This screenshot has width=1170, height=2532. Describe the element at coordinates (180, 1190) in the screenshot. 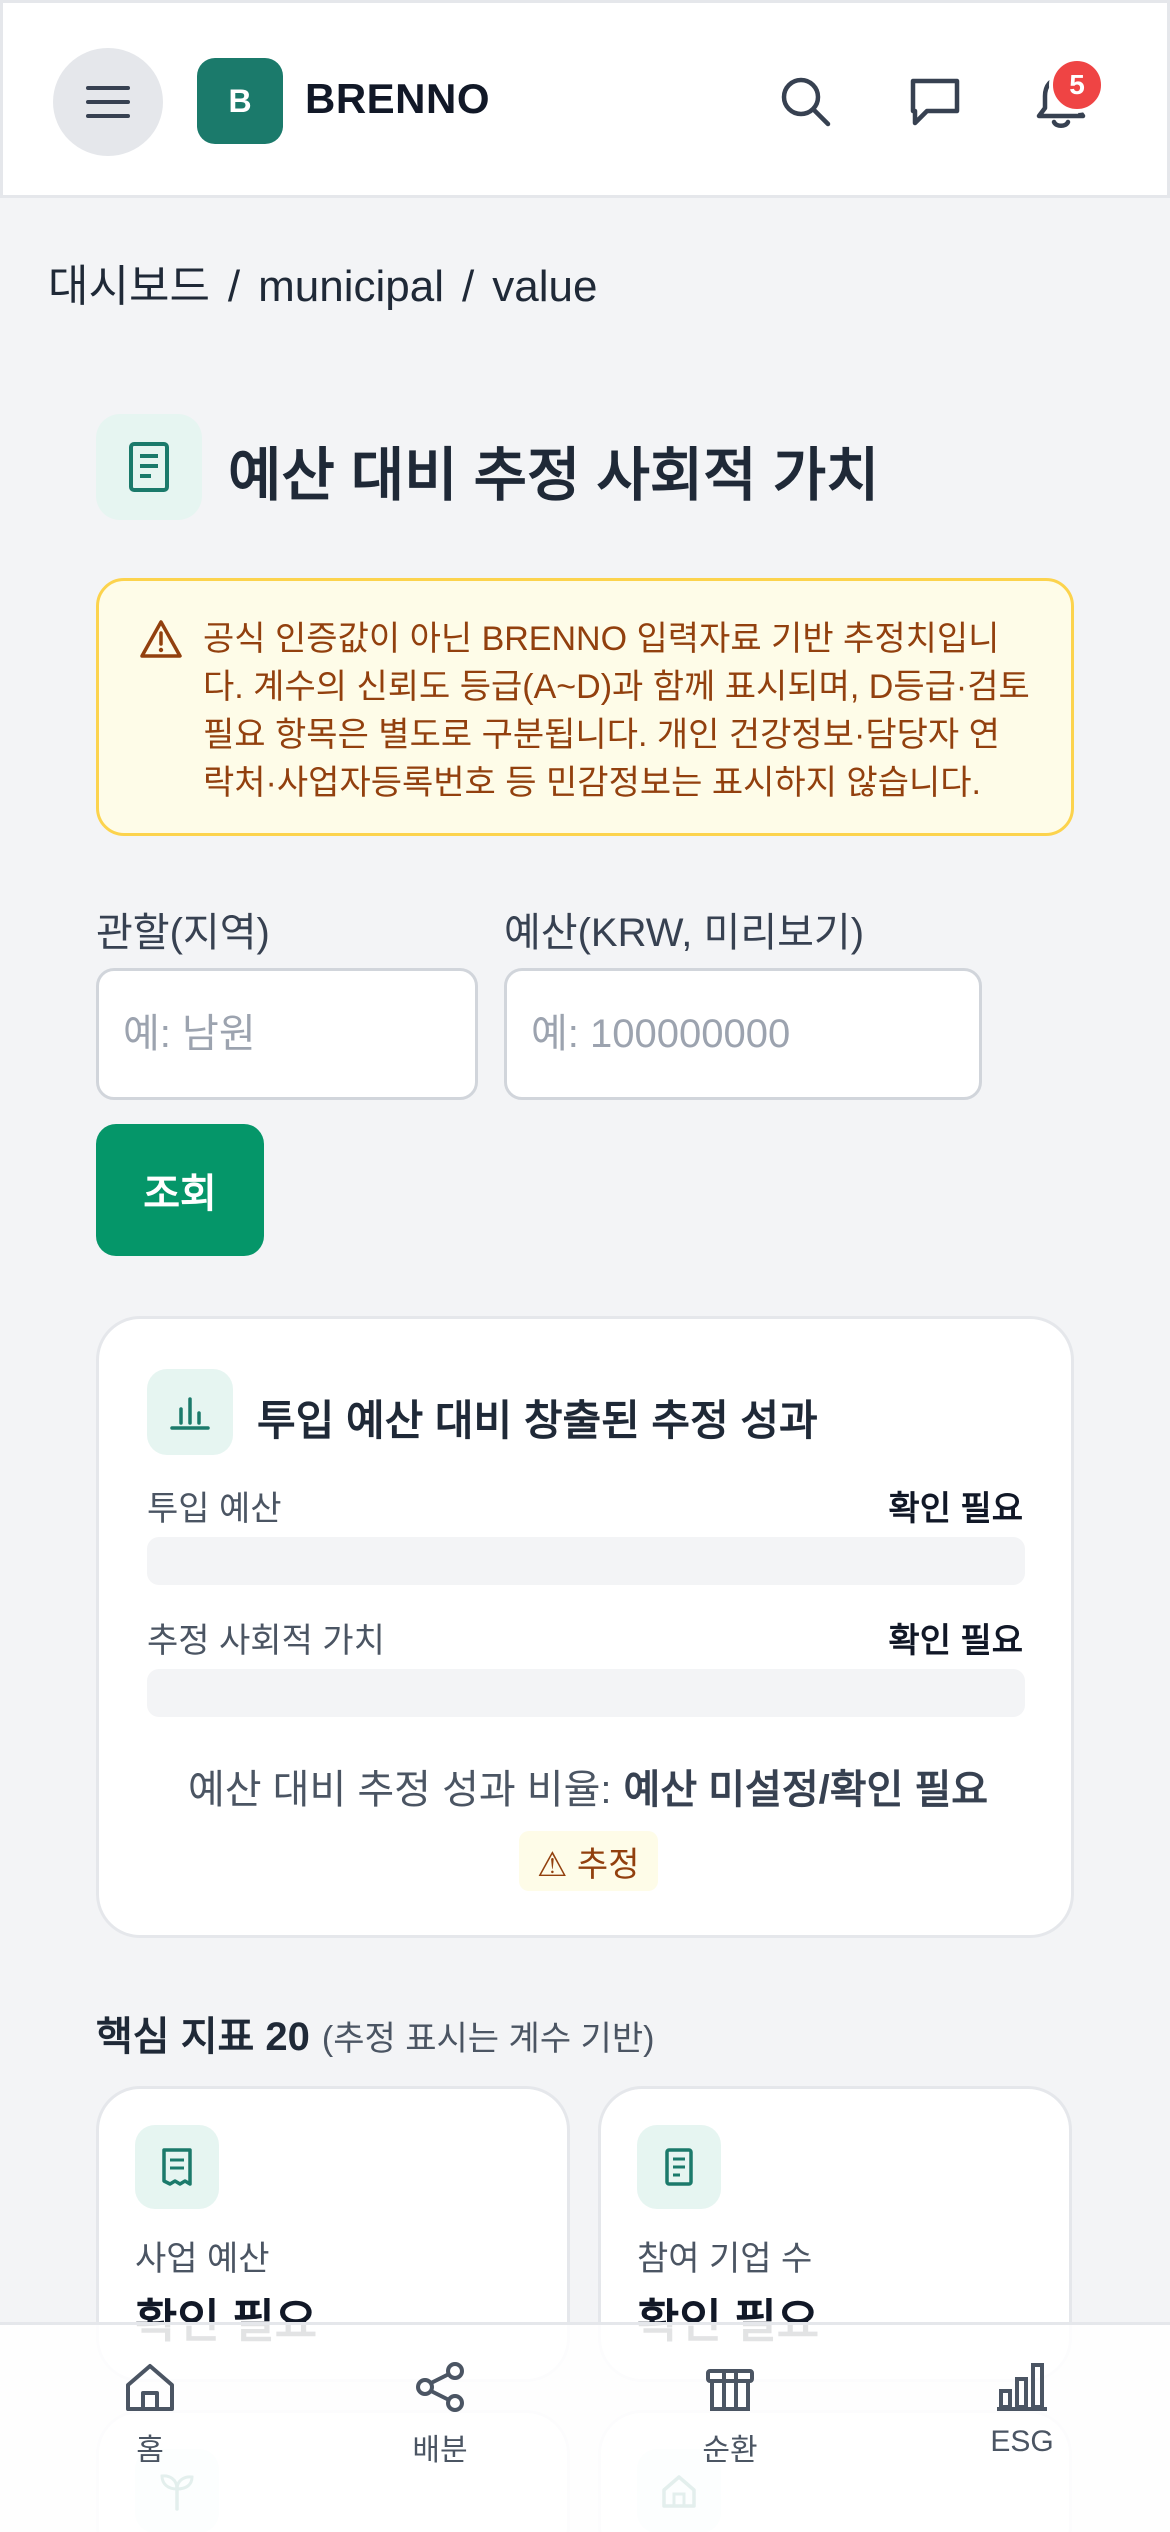

I see `search-submit-button: 조회` at that location.